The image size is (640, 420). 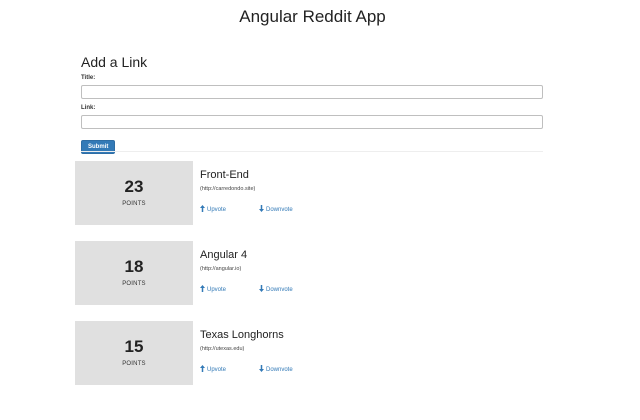 I want to click on votes-box: 23 POINTS, so click(x=134, y=193).